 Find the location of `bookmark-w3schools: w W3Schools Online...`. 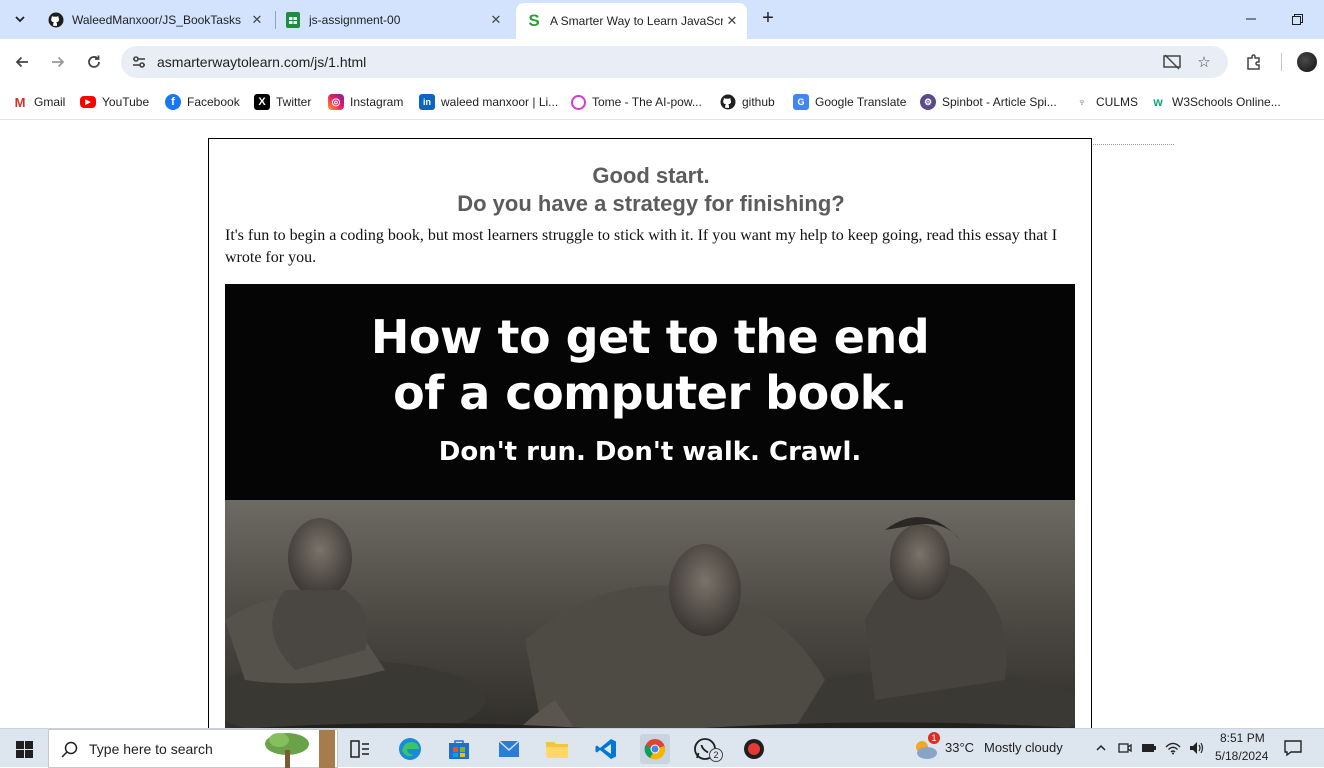

bookmark-w3schools: w W3Schools Online... is located at coordinates (1215, 102).